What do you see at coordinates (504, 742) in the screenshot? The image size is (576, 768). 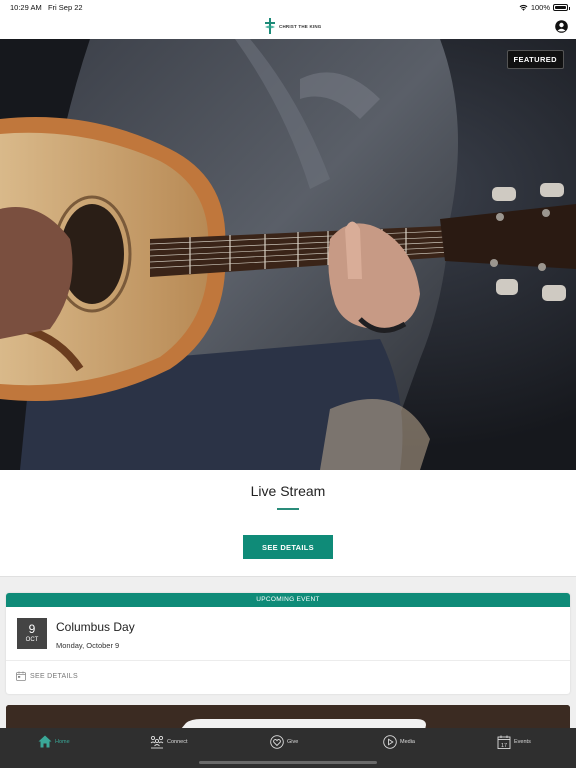 I see `events-icon: 17` at bounding box center [504, 742].